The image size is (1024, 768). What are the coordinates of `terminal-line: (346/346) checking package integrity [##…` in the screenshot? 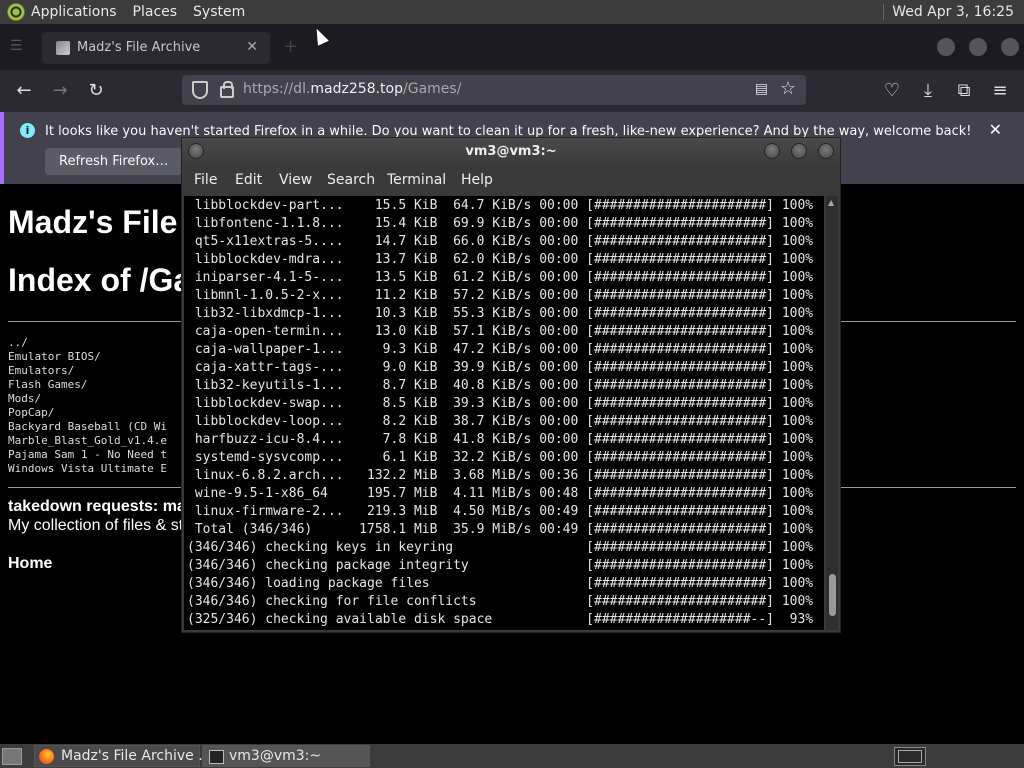 It's located at (500, 565).